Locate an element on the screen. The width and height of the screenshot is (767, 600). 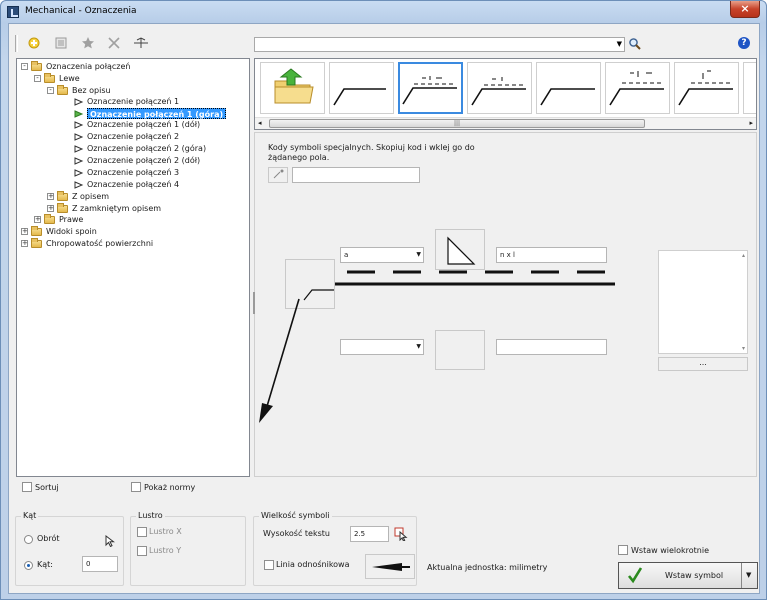
symbol-text-icon is located at coordinates (140, 43).